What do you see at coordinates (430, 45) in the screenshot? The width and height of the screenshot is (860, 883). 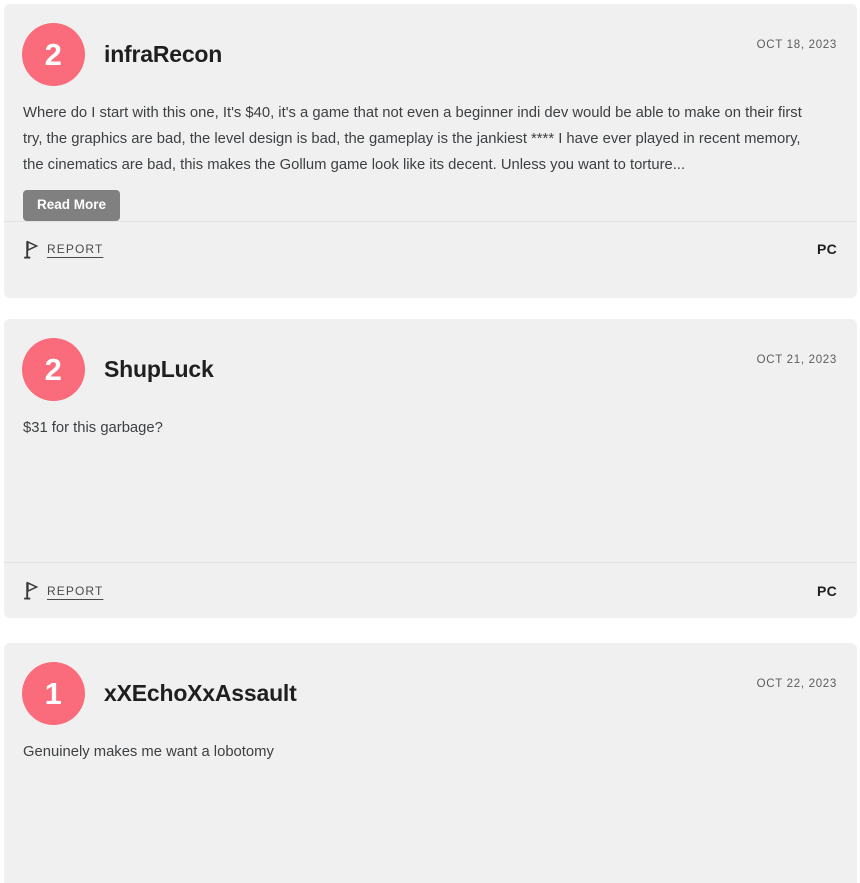 I see `review-header: 2 infraRecon OCT 18, 2023` at bounding box center [430, 45].